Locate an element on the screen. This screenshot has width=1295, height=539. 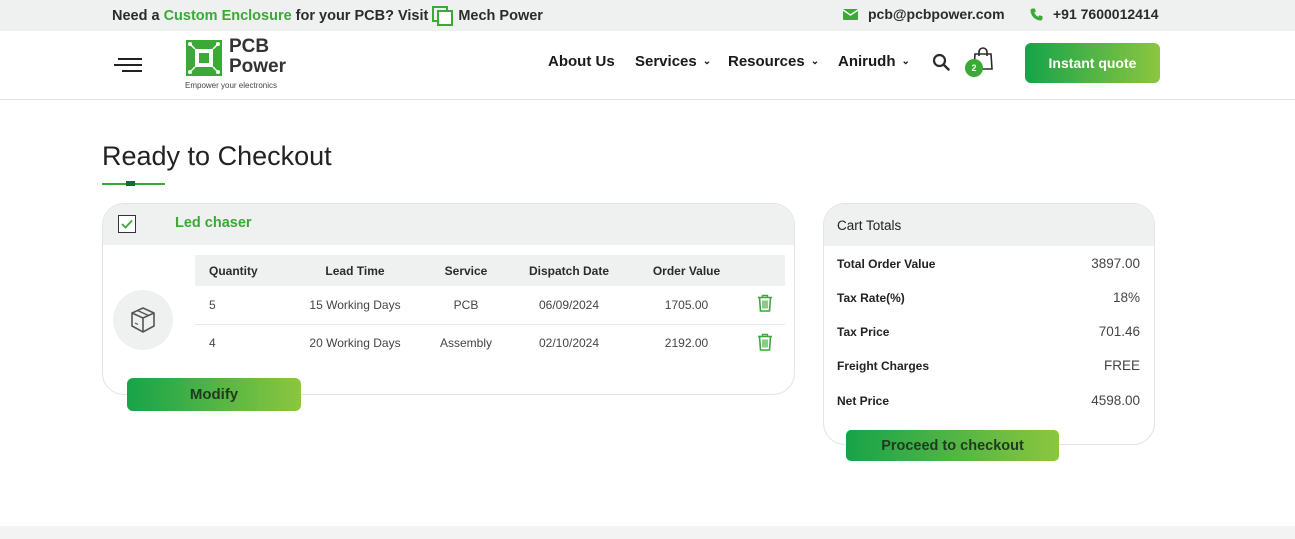
cart-count-badge: 2 is located at coordinates (974, 68).